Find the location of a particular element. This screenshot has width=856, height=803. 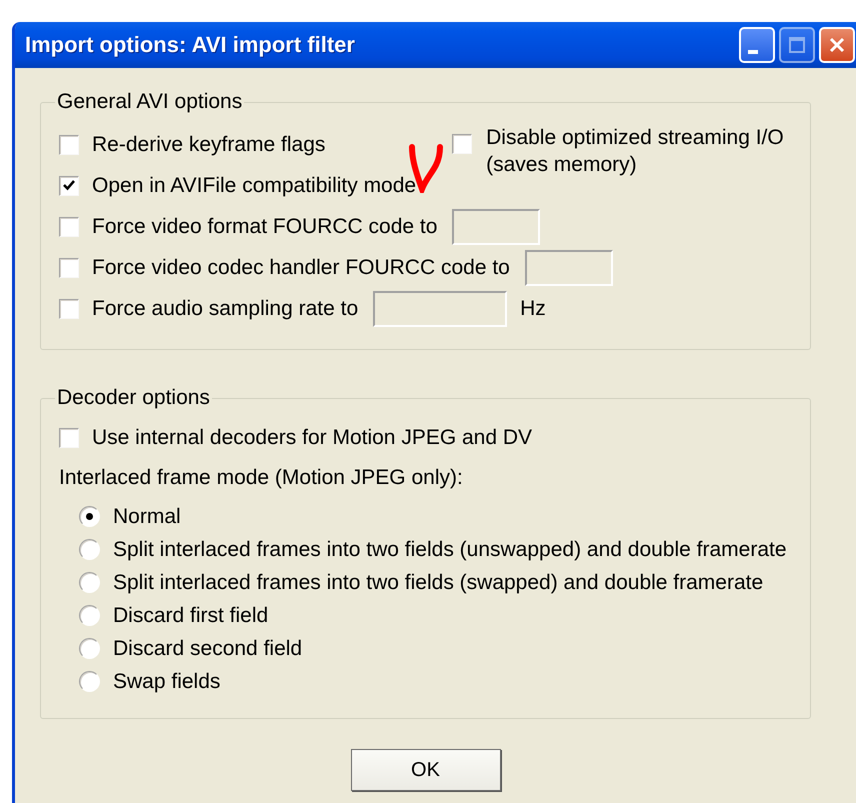

option-label: Disable optimized streaming I/O (saves memory) is located at coordinates (635, 151).